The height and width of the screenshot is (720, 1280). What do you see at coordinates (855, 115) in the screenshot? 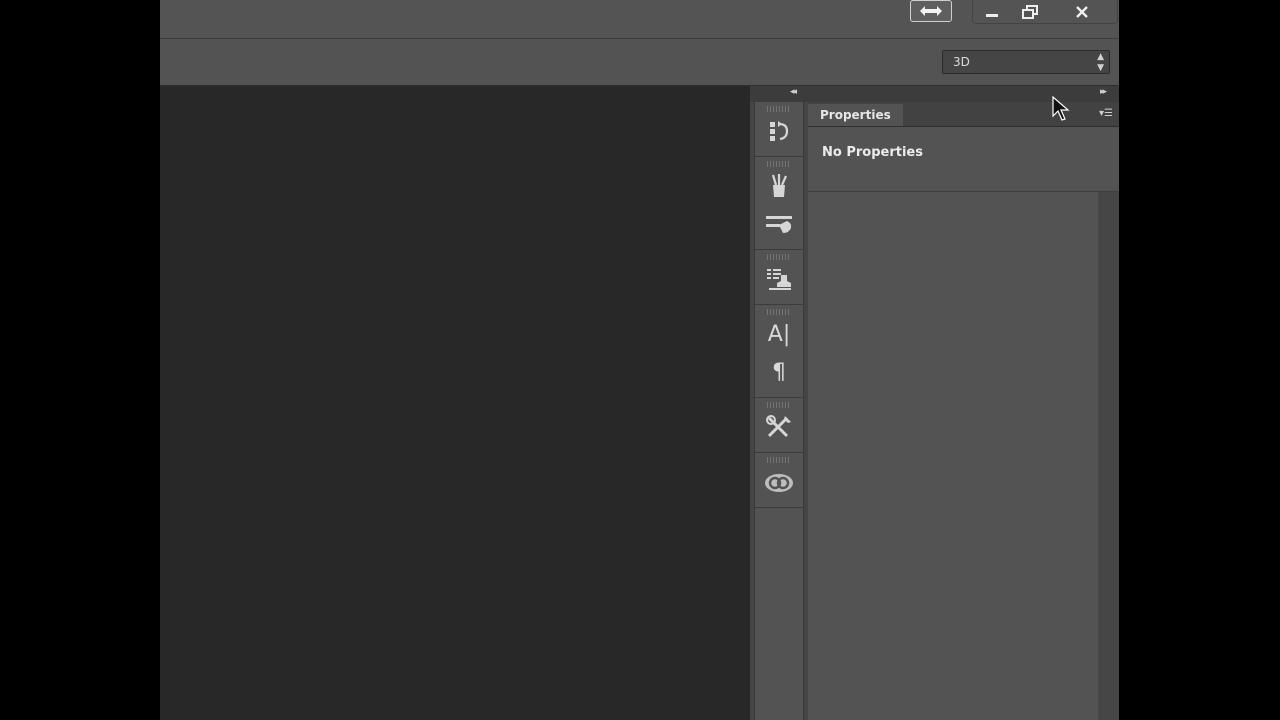
I see `tab-properties: Properties` at bounding box center [855, 115].